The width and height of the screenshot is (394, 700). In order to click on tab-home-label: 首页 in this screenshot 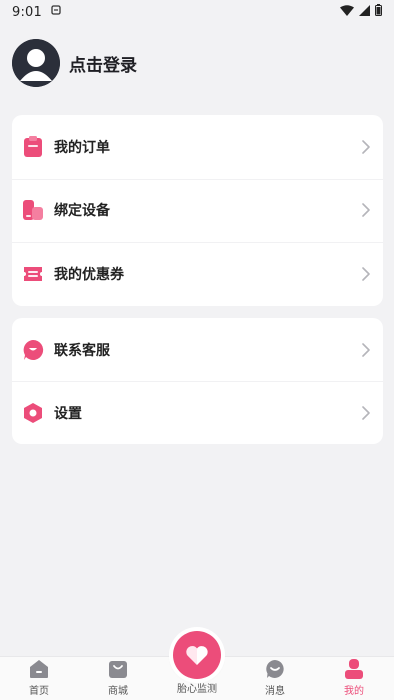, I will do `click(39, 691)`.